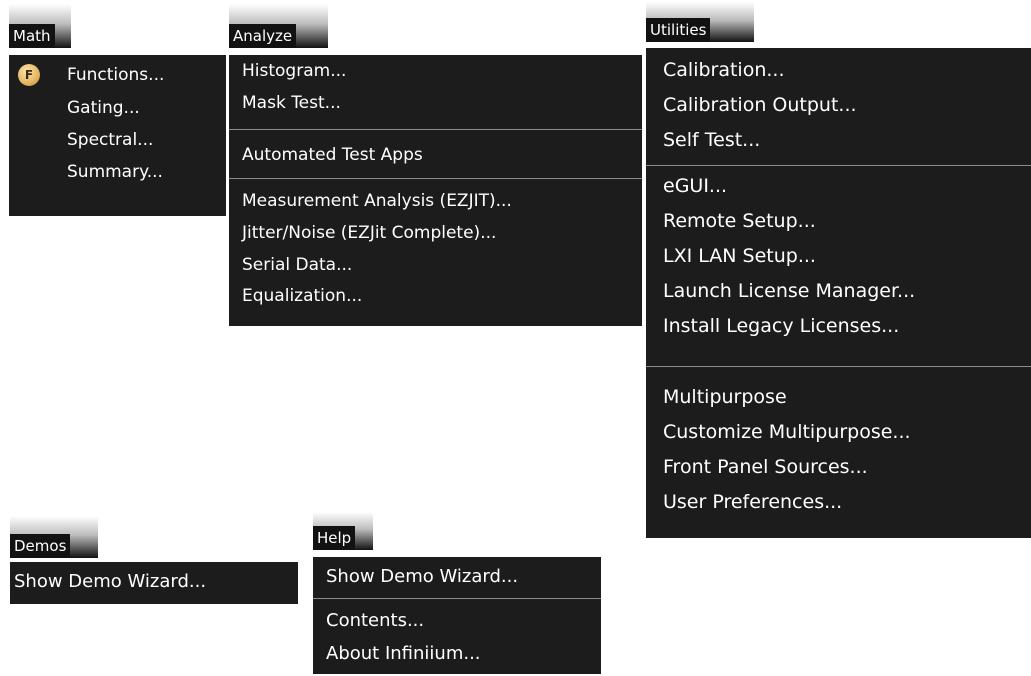 The height and width of the screenshot is (676, 1031). I want to click on utilities-menu-header: Utilities, so click(700, 22).